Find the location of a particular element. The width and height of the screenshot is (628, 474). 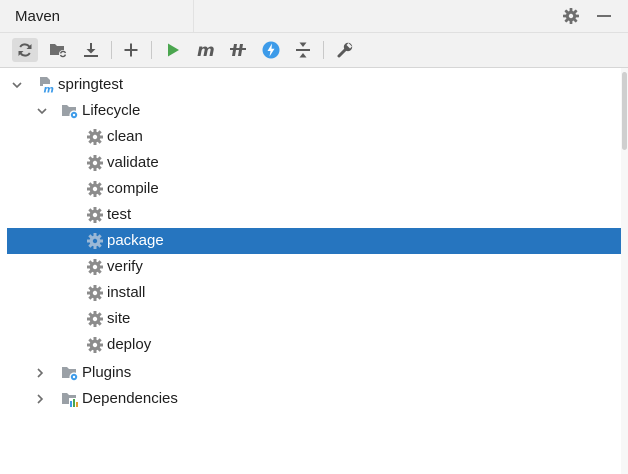

run-icon is located at coordinates (173, 50).